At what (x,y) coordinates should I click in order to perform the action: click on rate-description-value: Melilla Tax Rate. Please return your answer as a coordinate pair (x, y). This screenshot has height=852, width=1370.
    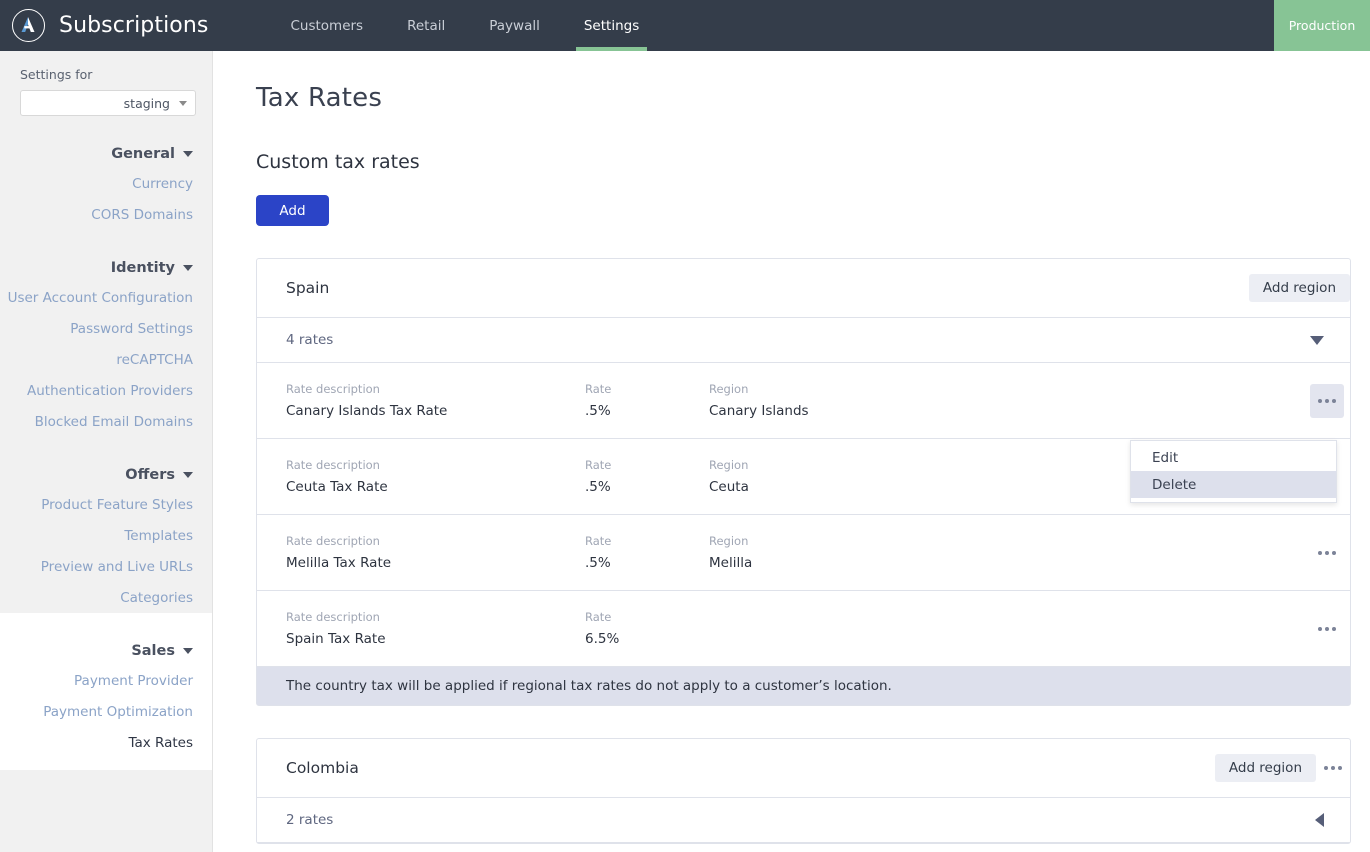
    Looking at the image, I should click on (339, 563).